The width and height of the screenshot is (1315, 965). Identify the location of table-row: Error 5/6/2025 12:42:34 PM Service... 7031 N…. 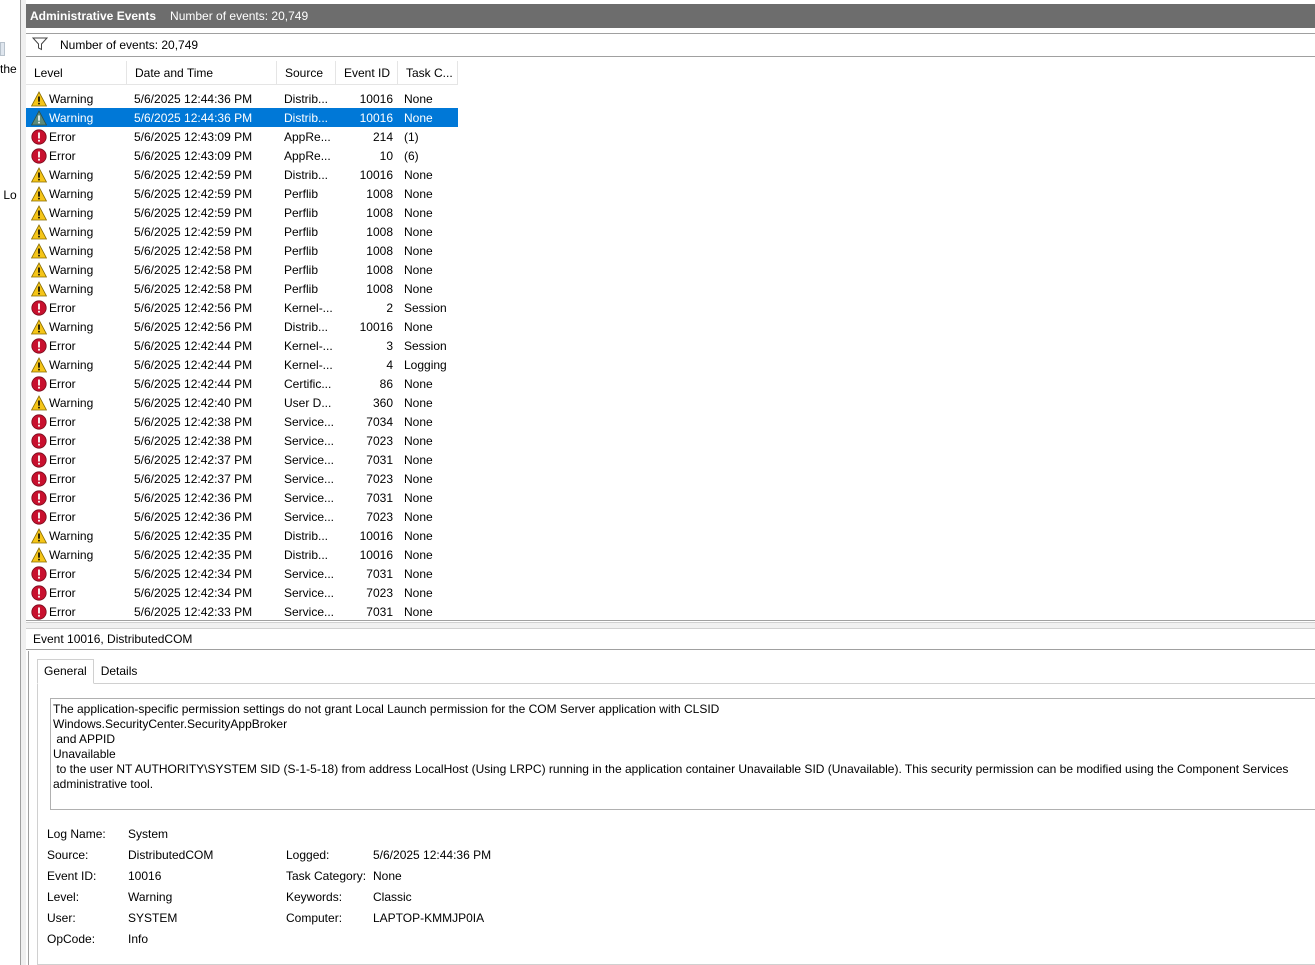
(242, 573).